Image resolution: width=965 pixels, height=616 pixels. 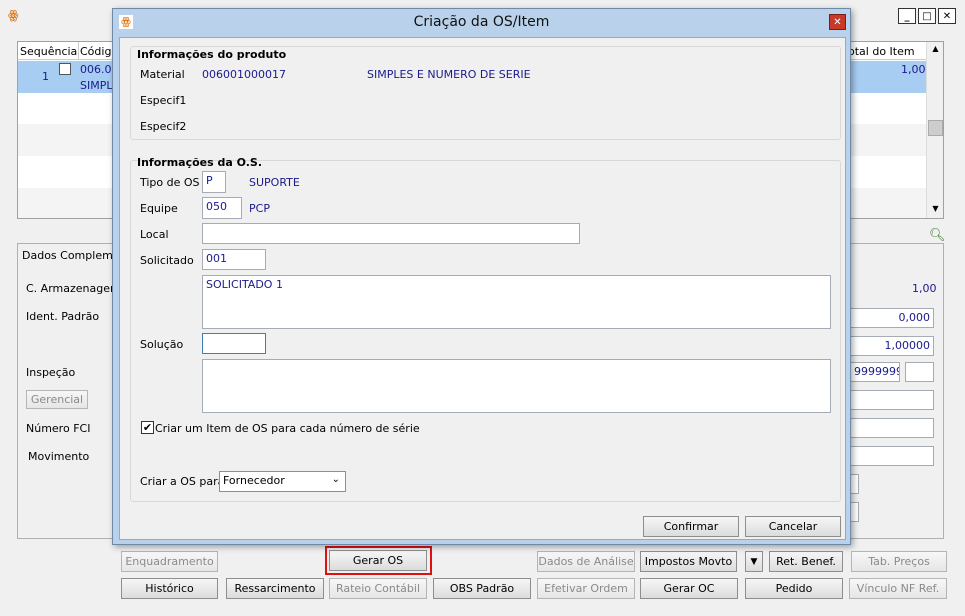 What do you see at coordinates (688, 561) in the screenshot?
I see `impostos-movto-button: Impostos Movto` at bounding box center [688, 561].